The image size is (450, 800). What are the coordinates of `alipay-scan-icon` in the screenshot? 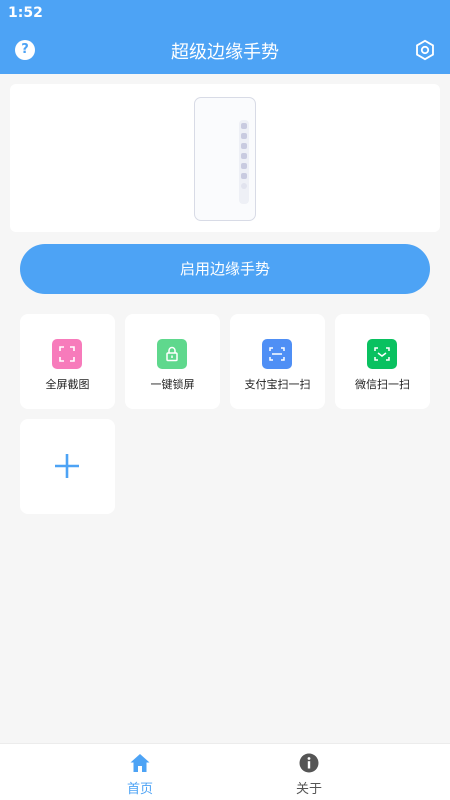 It's located at (277, 354).